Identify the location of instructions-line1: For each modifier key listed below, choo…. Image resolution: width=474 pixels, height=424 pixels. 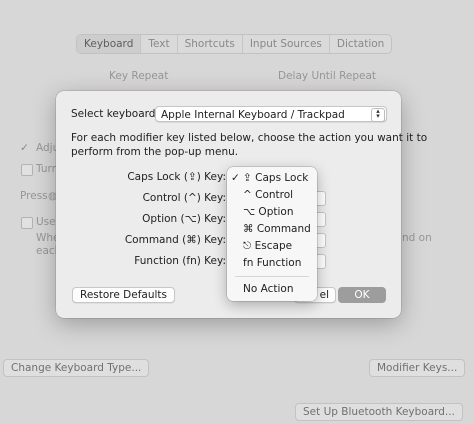
(249, 138).